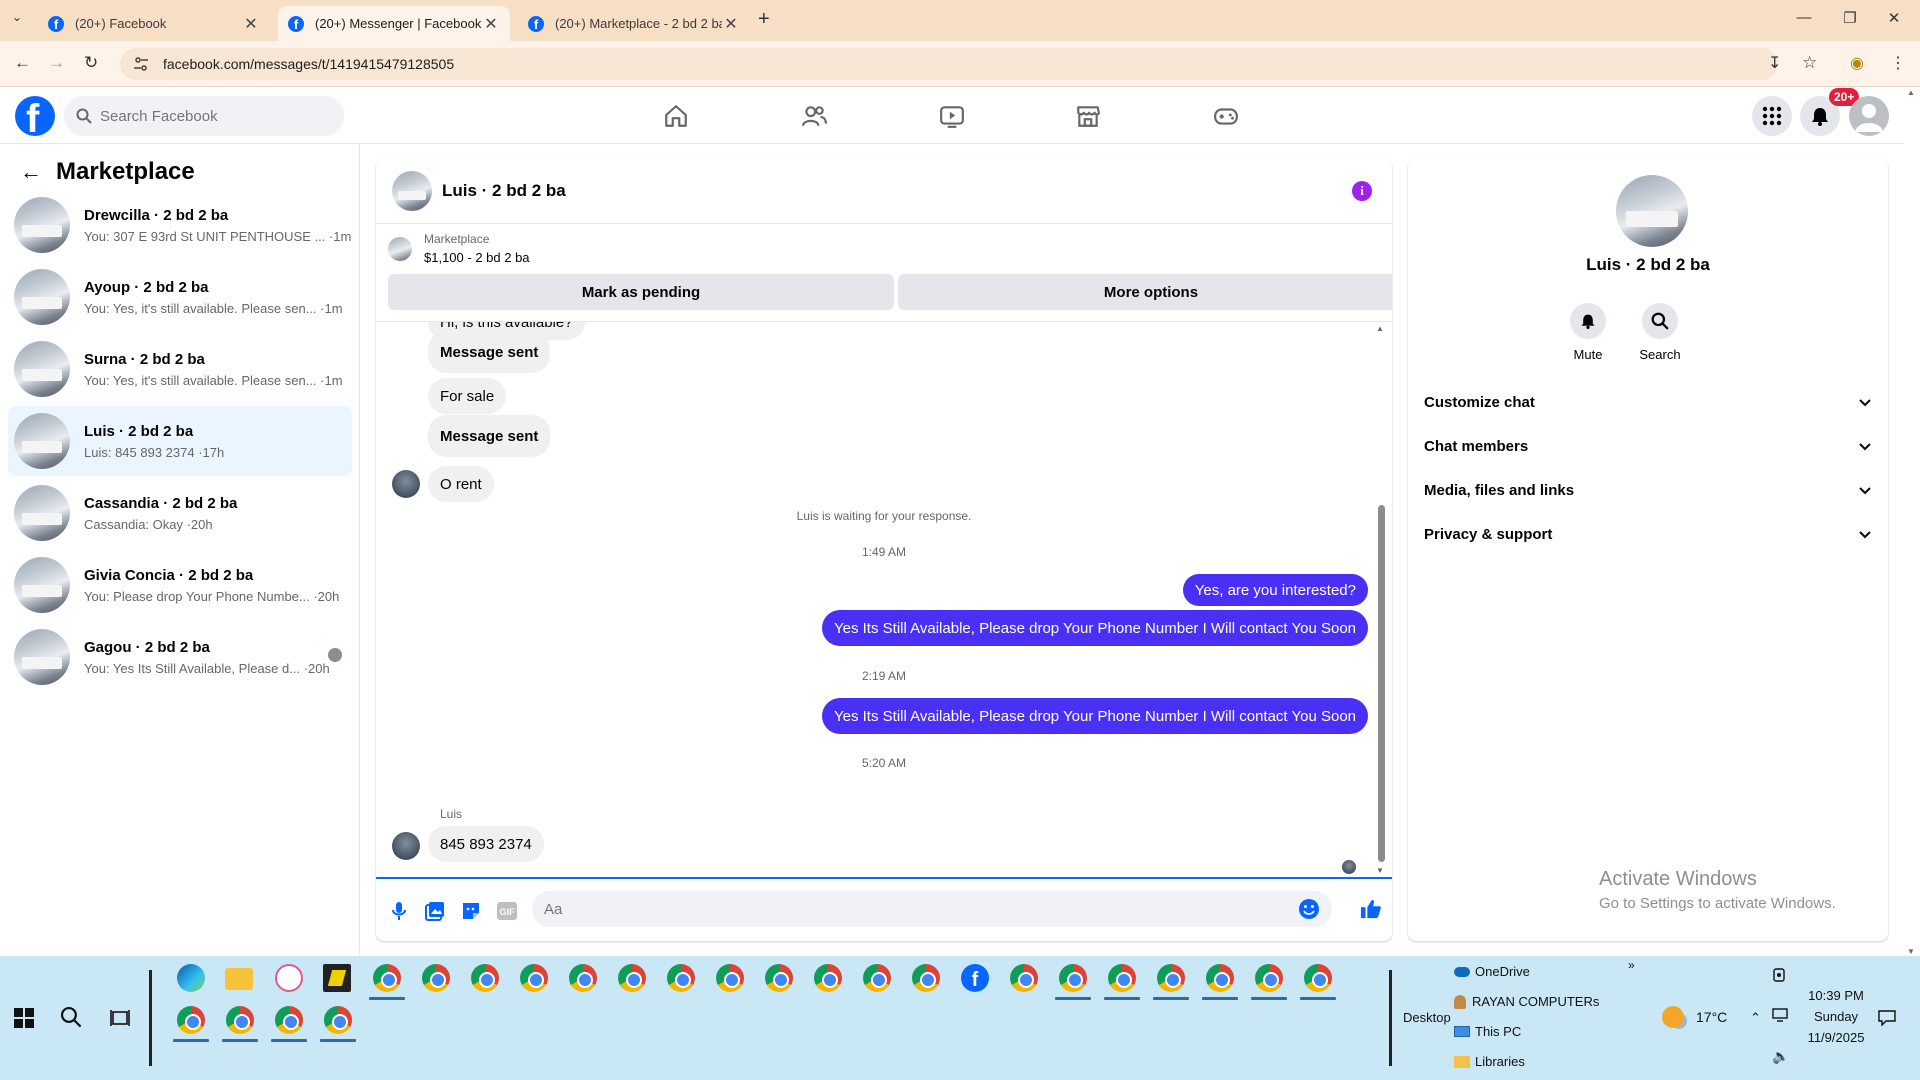  What do you see at coordinates (1660, 332) in the screenshot?
I see `search-in-conversation-button: Search` at bounding box center [1660, 332].